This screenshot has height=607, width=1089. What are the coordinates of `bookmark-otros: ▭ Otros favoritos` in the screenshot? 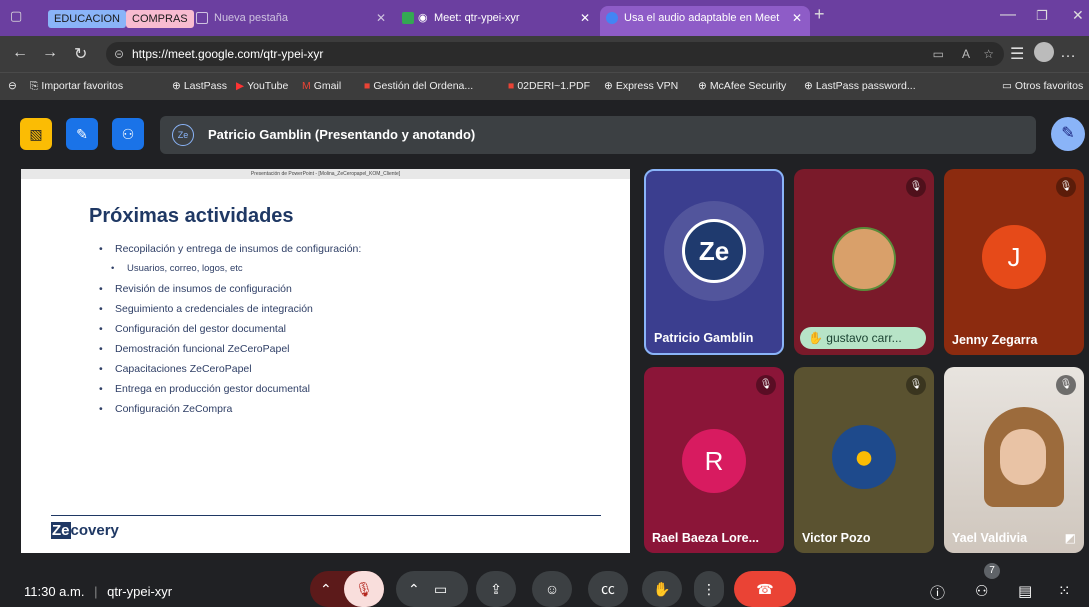 It's located at (1042, 86).